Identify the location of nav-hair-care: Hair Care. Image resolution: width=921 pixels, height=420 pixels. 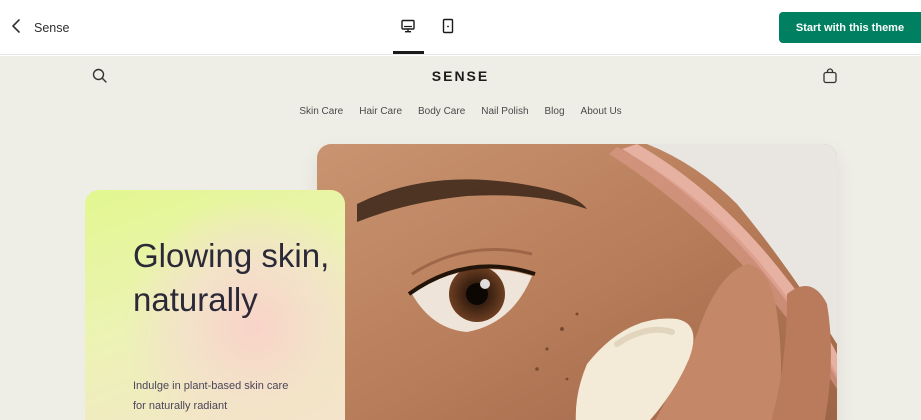
(380, 111).